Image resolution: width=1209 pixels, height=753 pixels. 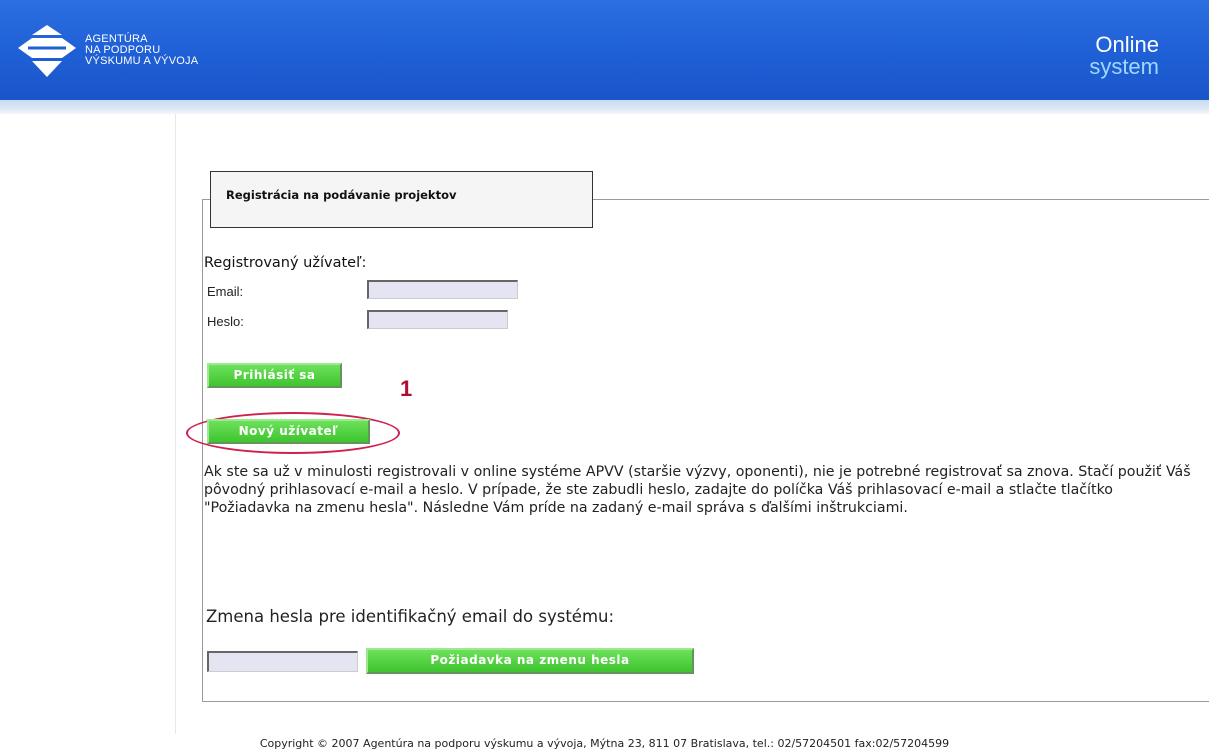 What do you see at coordinates (288, 431) in the screenshot?
I see `new-user-button: Nový užívateľ` at bounding box center [288, 431].